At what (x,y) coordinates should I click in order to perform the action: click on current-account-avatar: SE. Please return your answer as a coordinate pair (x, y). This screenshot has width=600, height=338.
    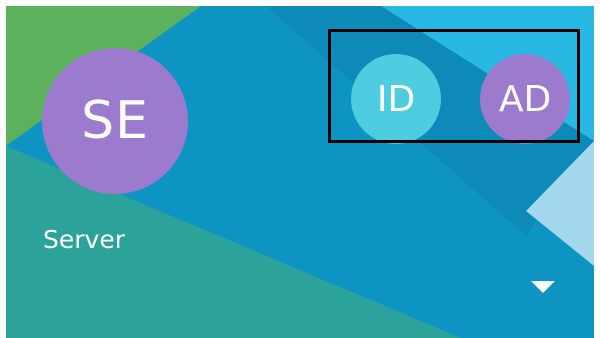
    Looking at the image, I should click on (115, 121).